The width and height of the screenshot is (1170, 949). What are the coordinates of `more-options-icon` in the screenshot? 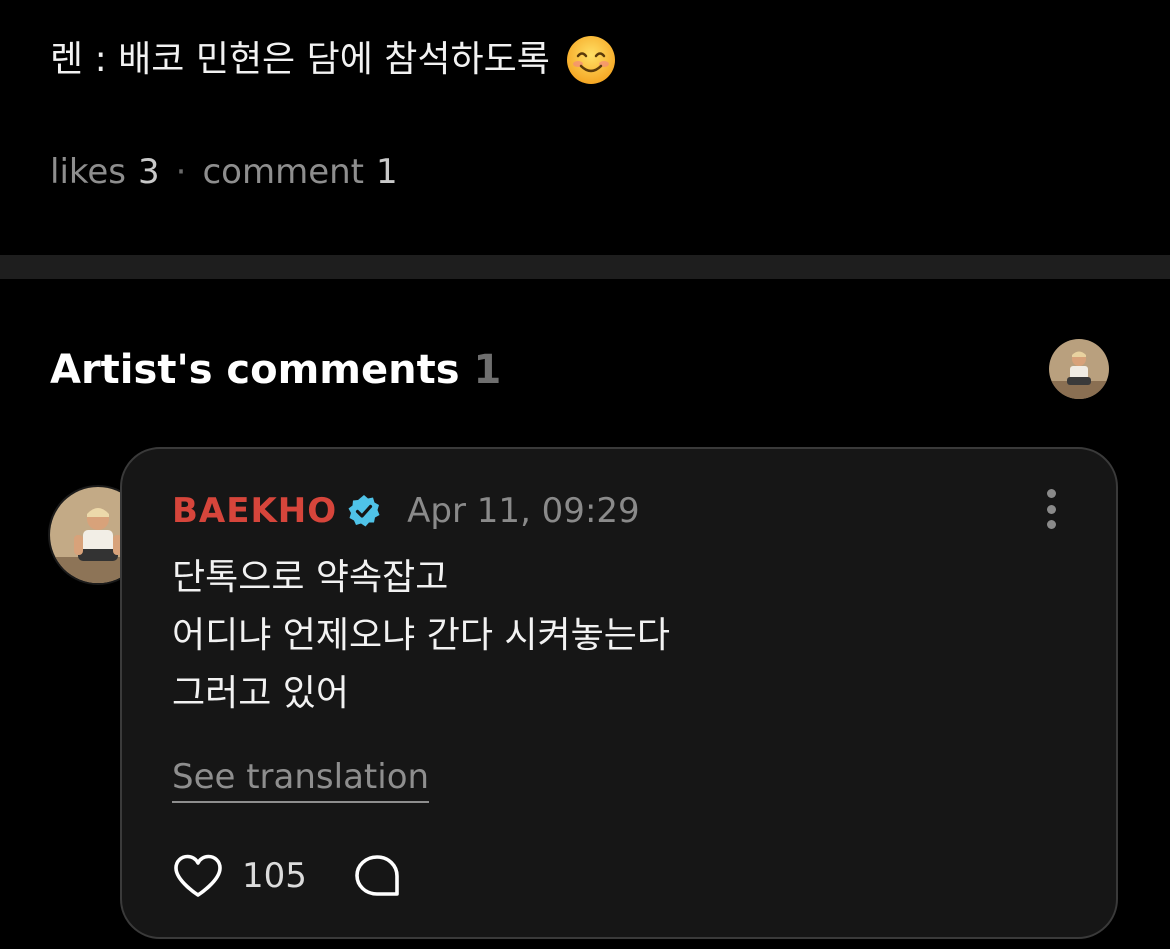 It's located at (1051, 509).